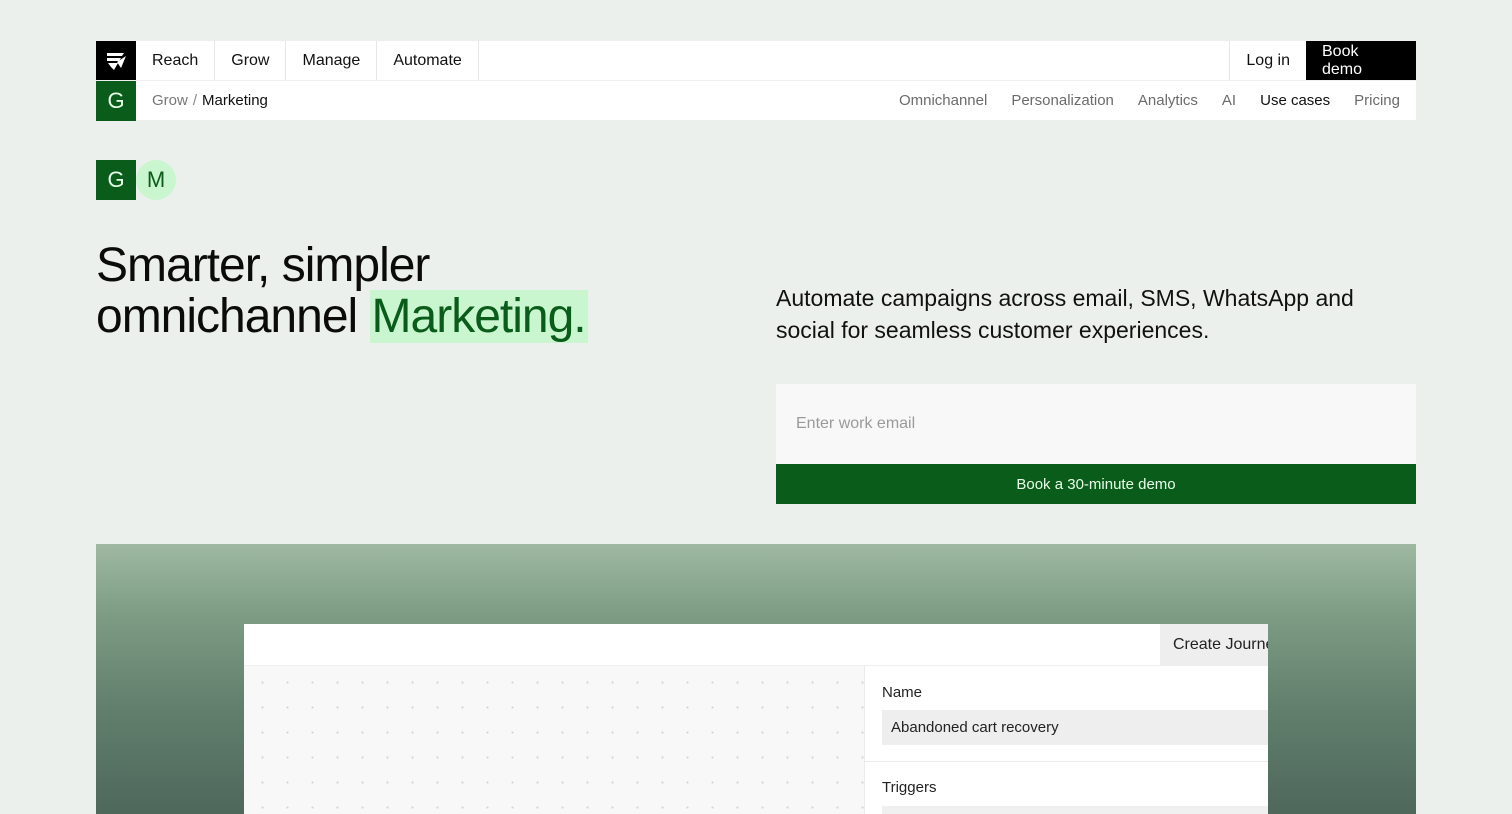 The image size is (1512, 814). What do you see at coordinates (1214, 645) in the screenshot?
I see `create-journey-button: Create Journey` at bounding box center [1214, 645].